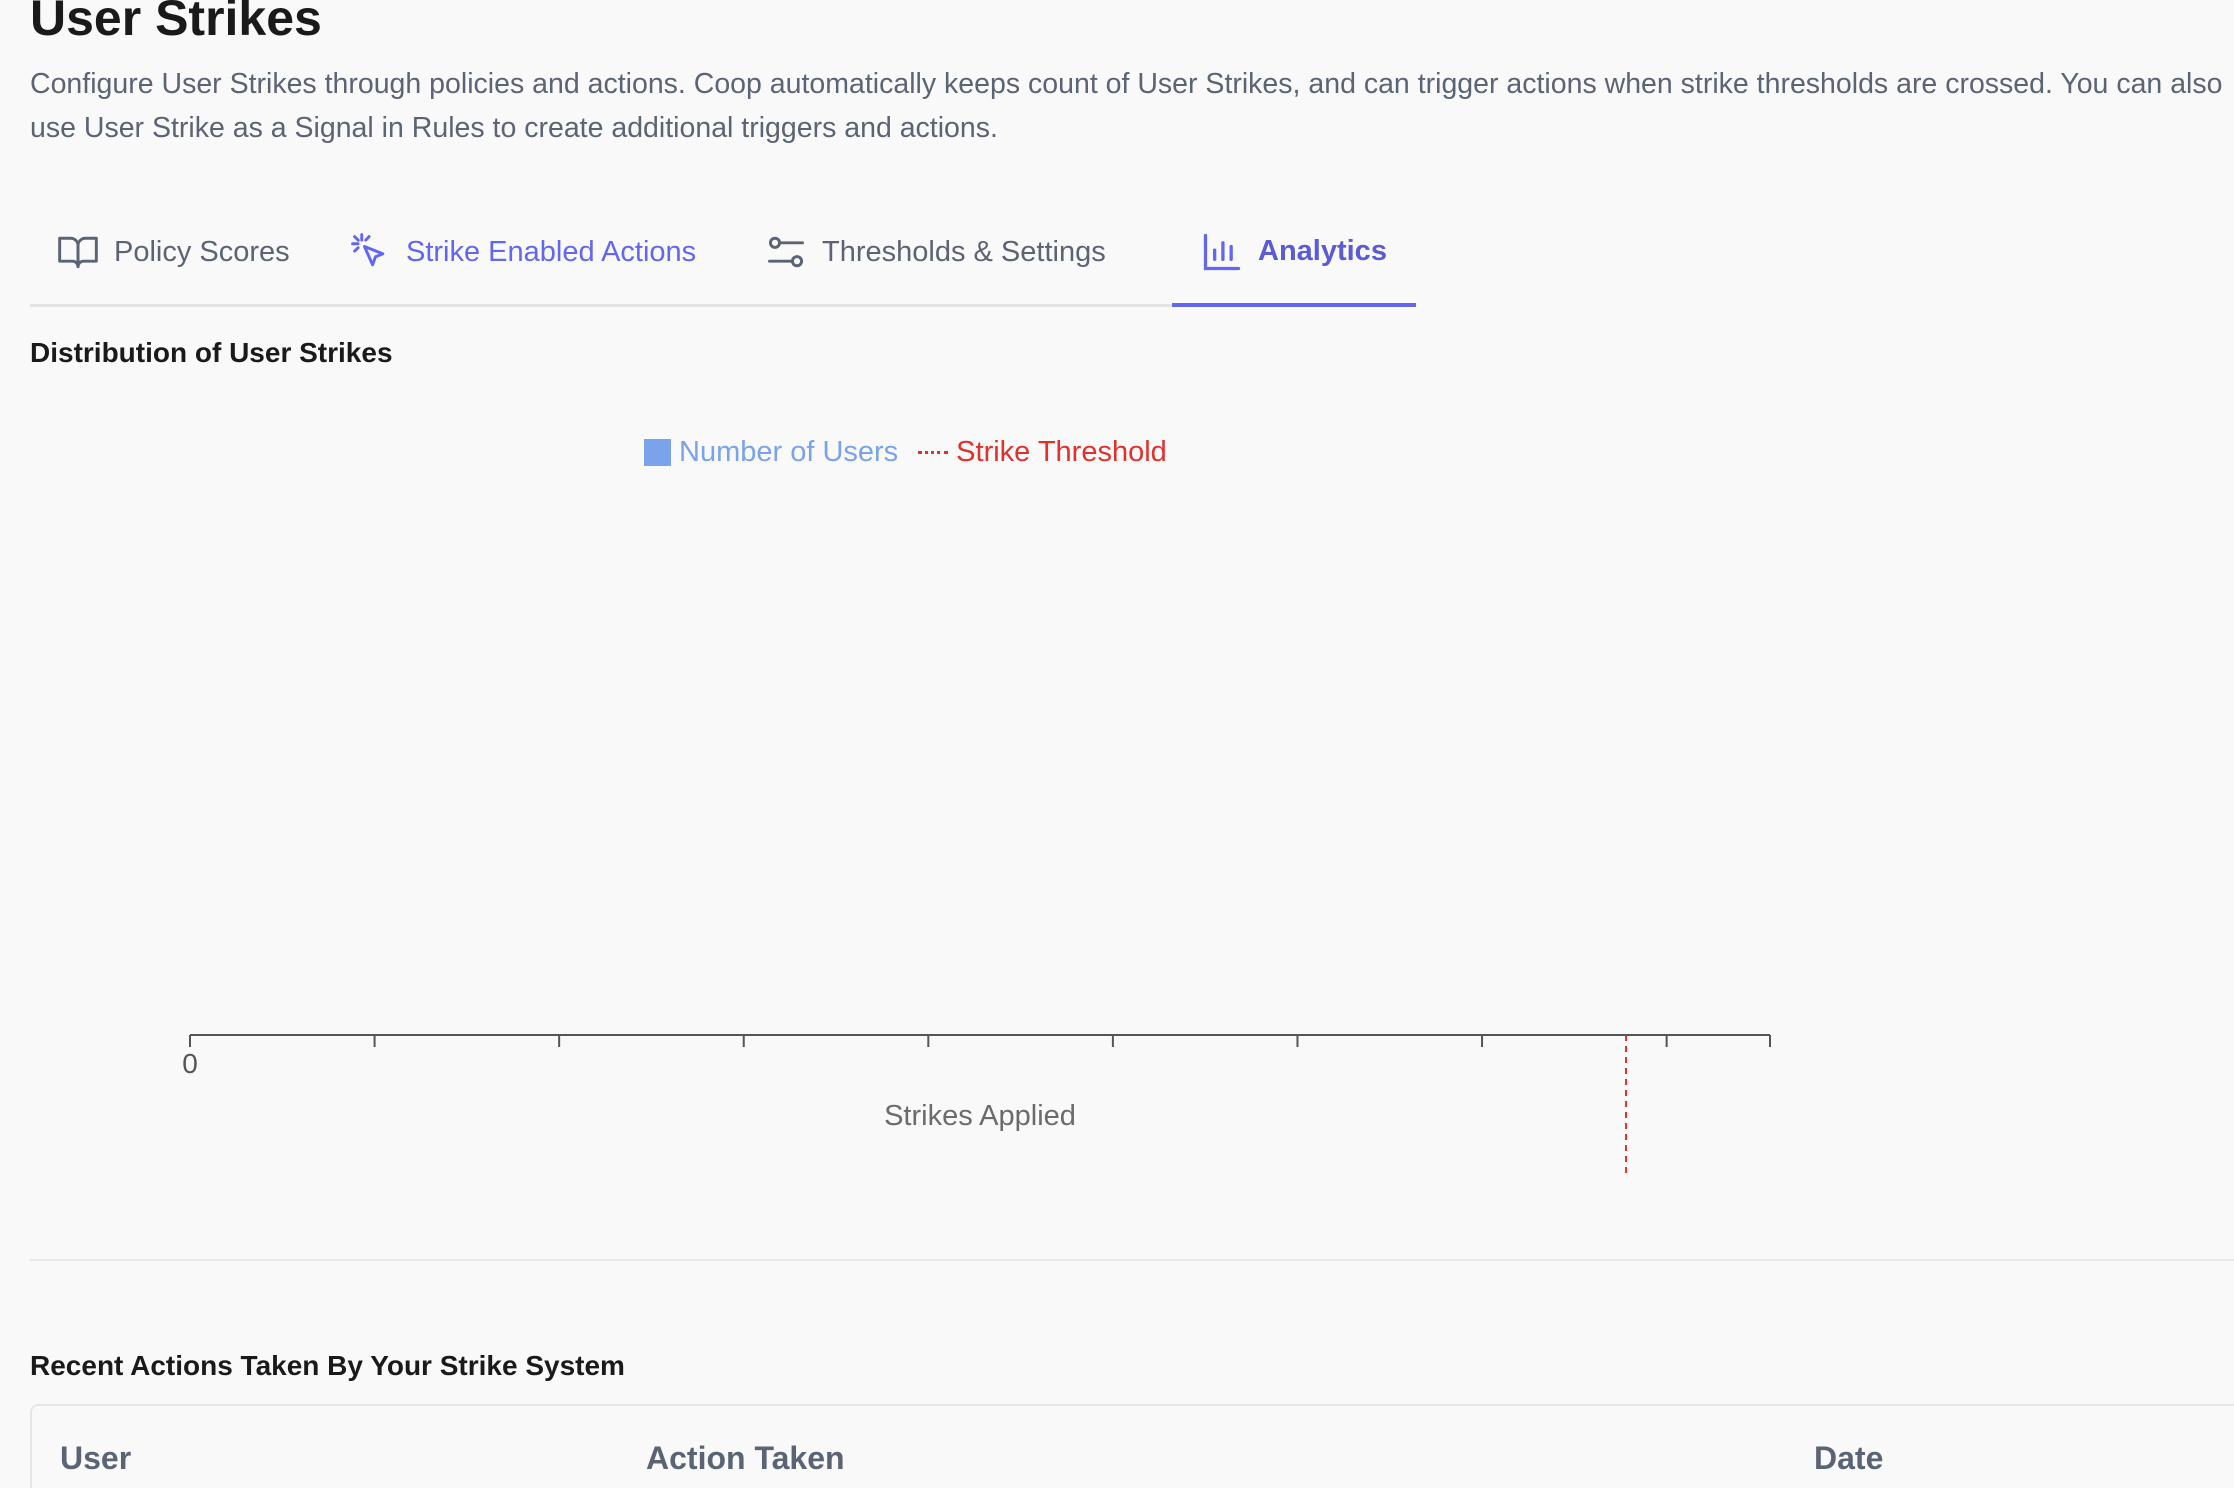 The width and height of the screenshot is (2234, 1488). What do you see at coordinates (964, 251) in the screenshot?
I see `tab-label: Thresholds & Settings` at bounding box center [964, 251].